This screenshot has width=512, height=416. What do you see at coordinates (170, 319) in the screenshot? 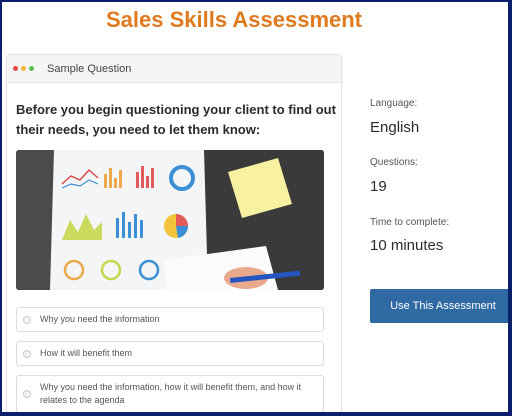
I see `answer-option-1: Why you need the information` at bounding box center [170, 319].